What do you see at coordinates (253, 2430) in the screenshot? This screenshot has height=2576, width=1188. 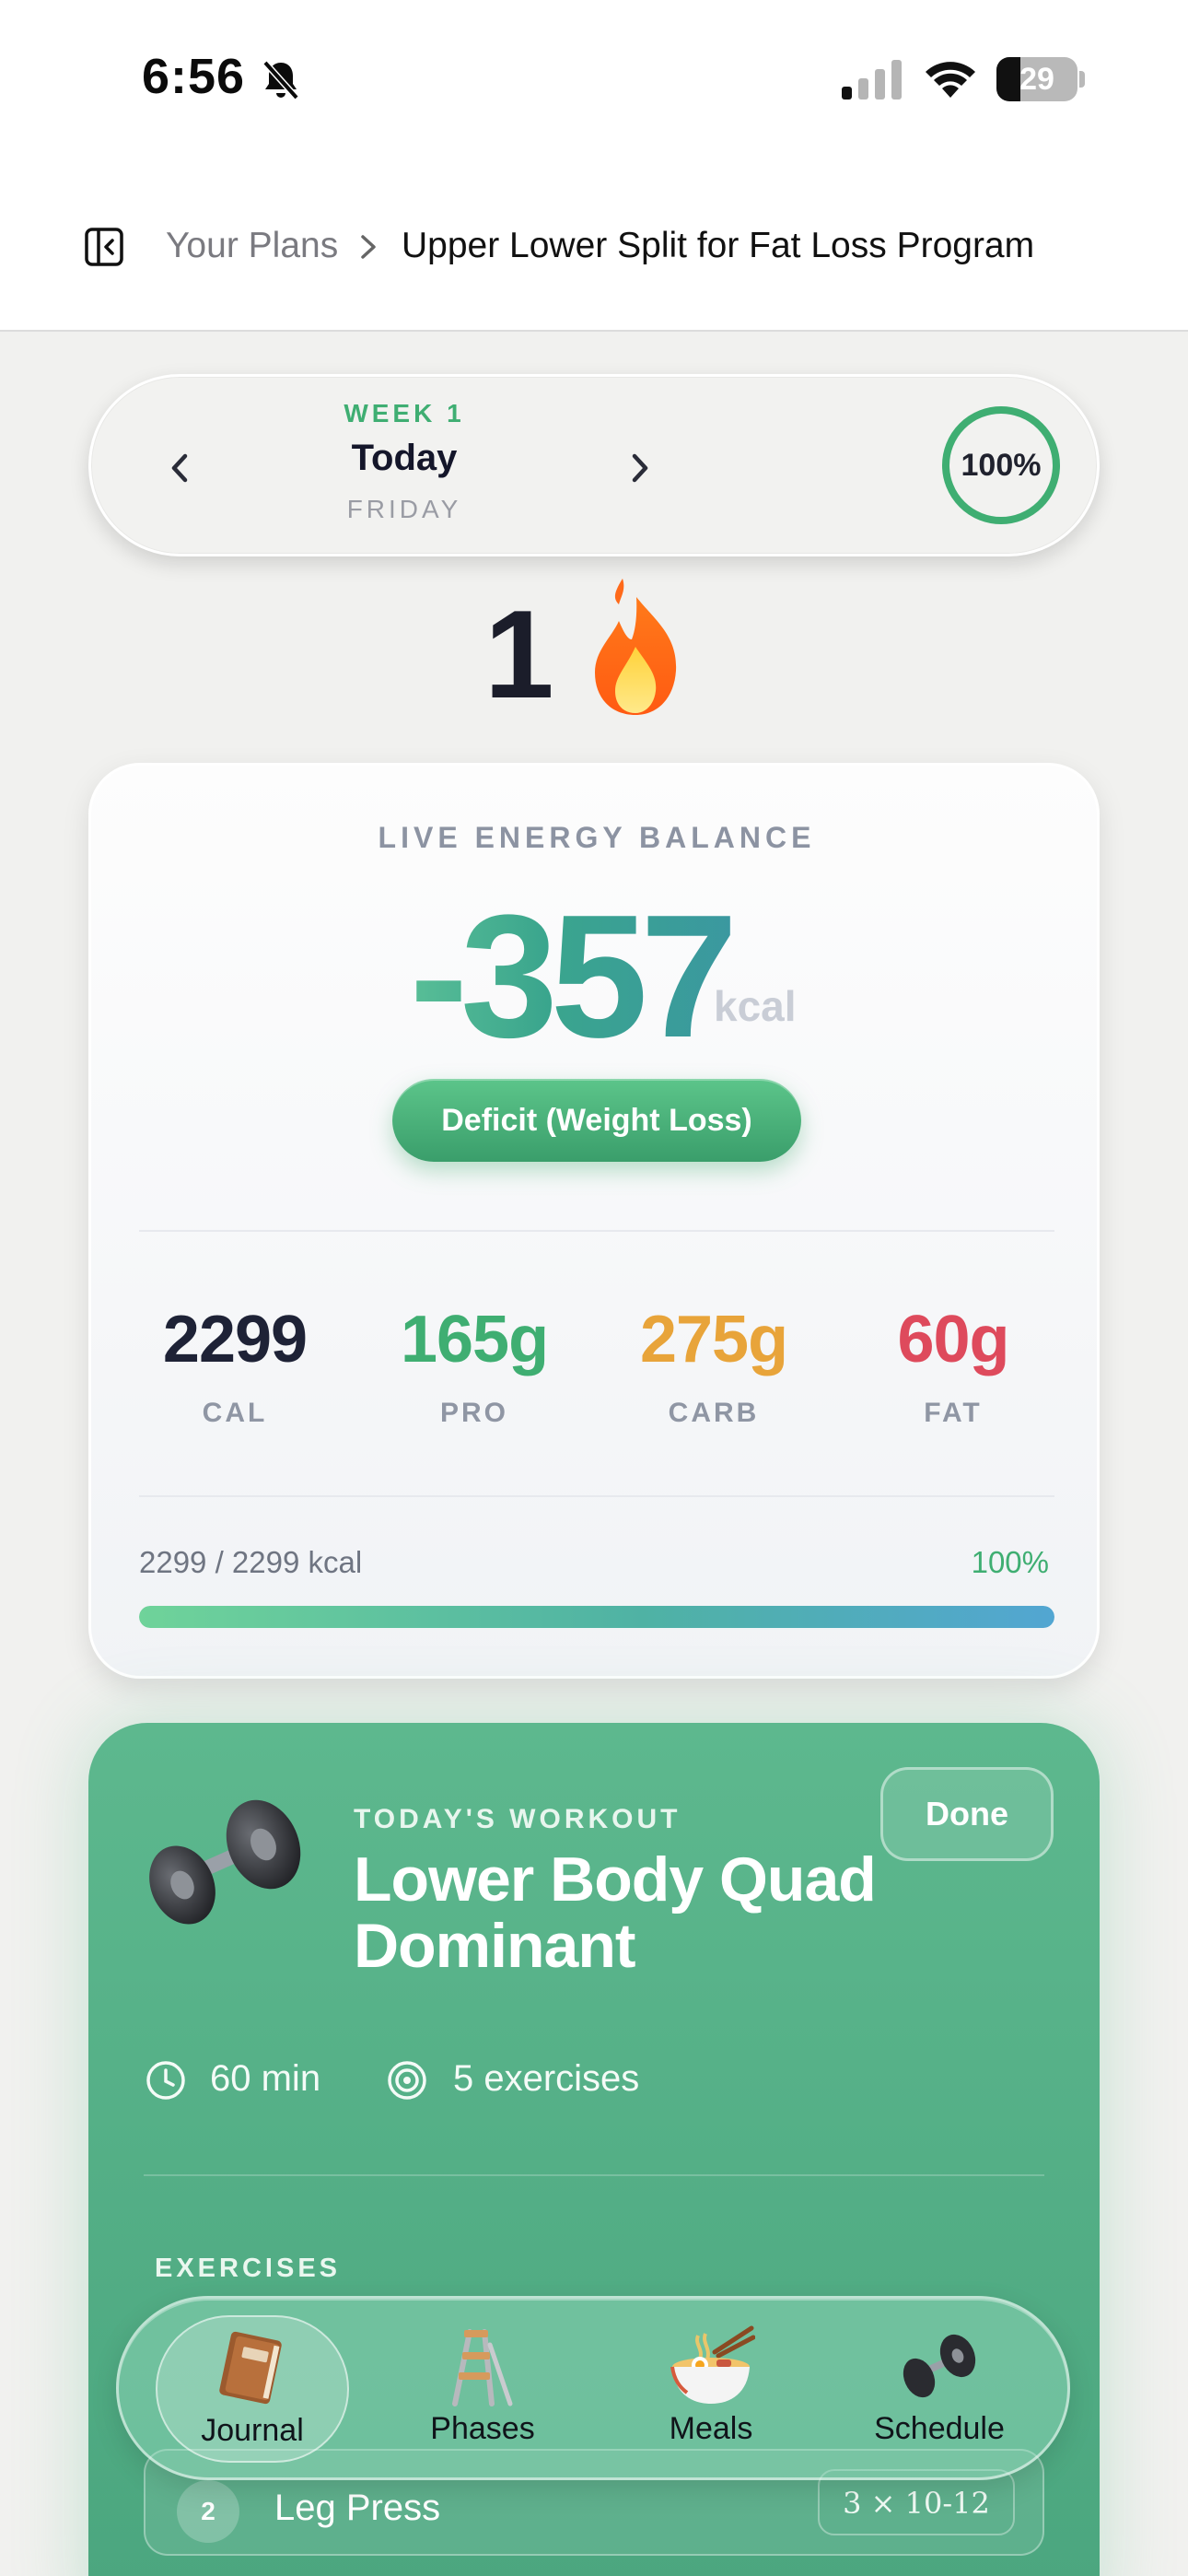 I see `tab-label: Journal` at bounding box center [253, 2430].